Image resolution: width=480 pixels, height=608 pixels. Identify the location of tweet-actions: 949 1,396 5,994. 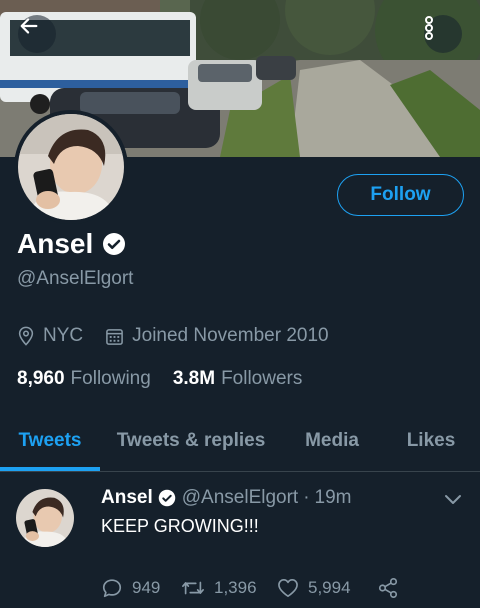
(254, 588).